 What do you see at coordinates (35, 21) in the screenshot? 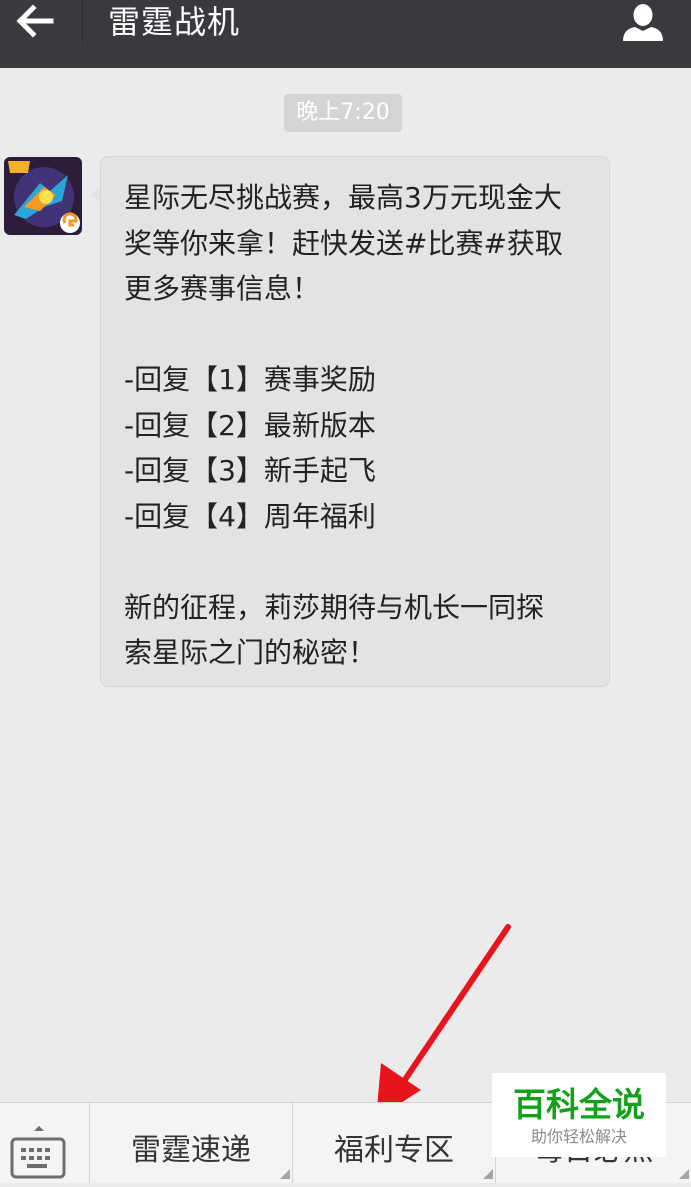
I see `arrow-left-icon` at bounding box center [35, 21].